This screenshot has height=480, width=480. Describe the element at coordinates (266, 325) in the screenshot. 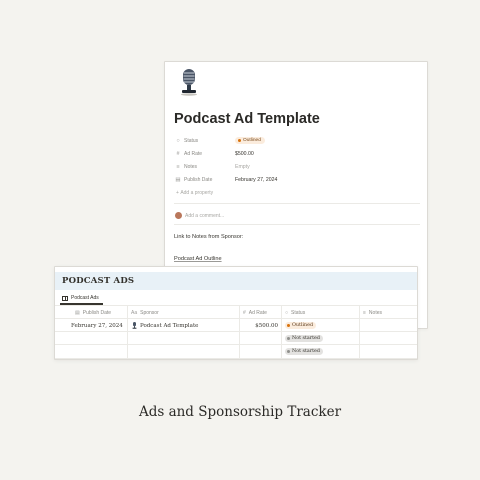

I see `cell-value: $500.00` at that location.